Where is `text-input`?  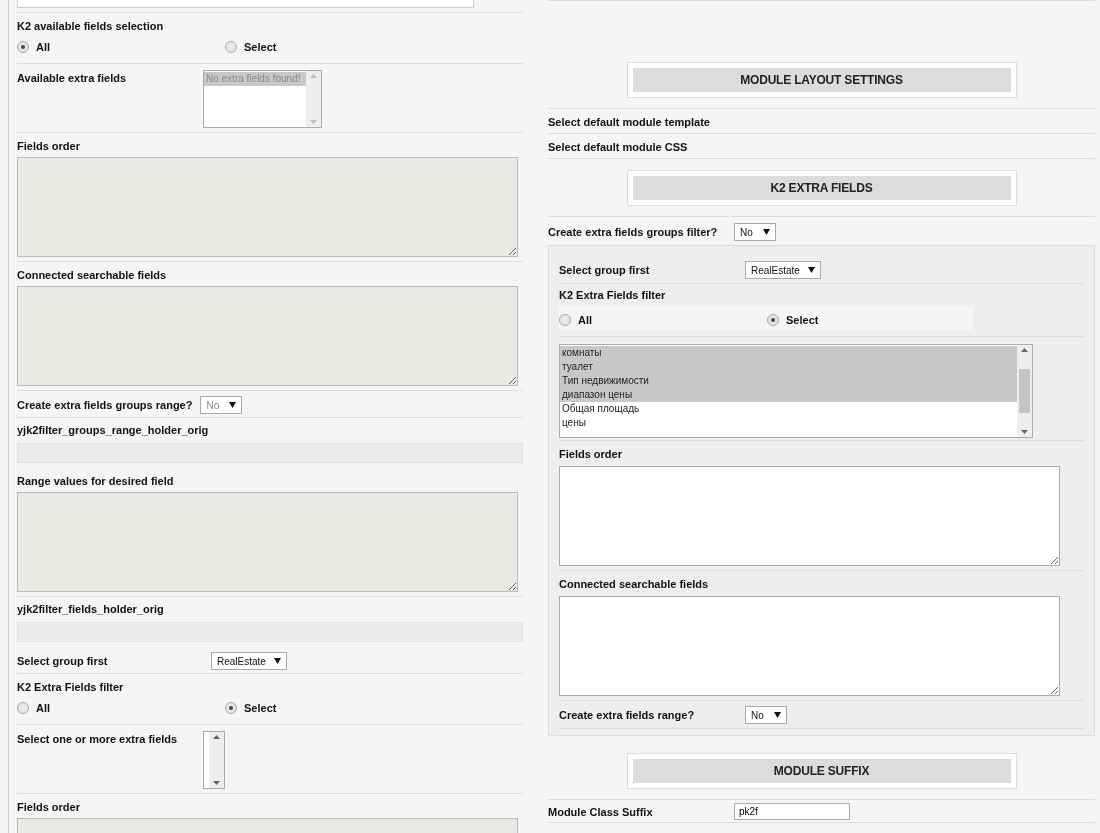 text-input is located at coordinates (245, 4).